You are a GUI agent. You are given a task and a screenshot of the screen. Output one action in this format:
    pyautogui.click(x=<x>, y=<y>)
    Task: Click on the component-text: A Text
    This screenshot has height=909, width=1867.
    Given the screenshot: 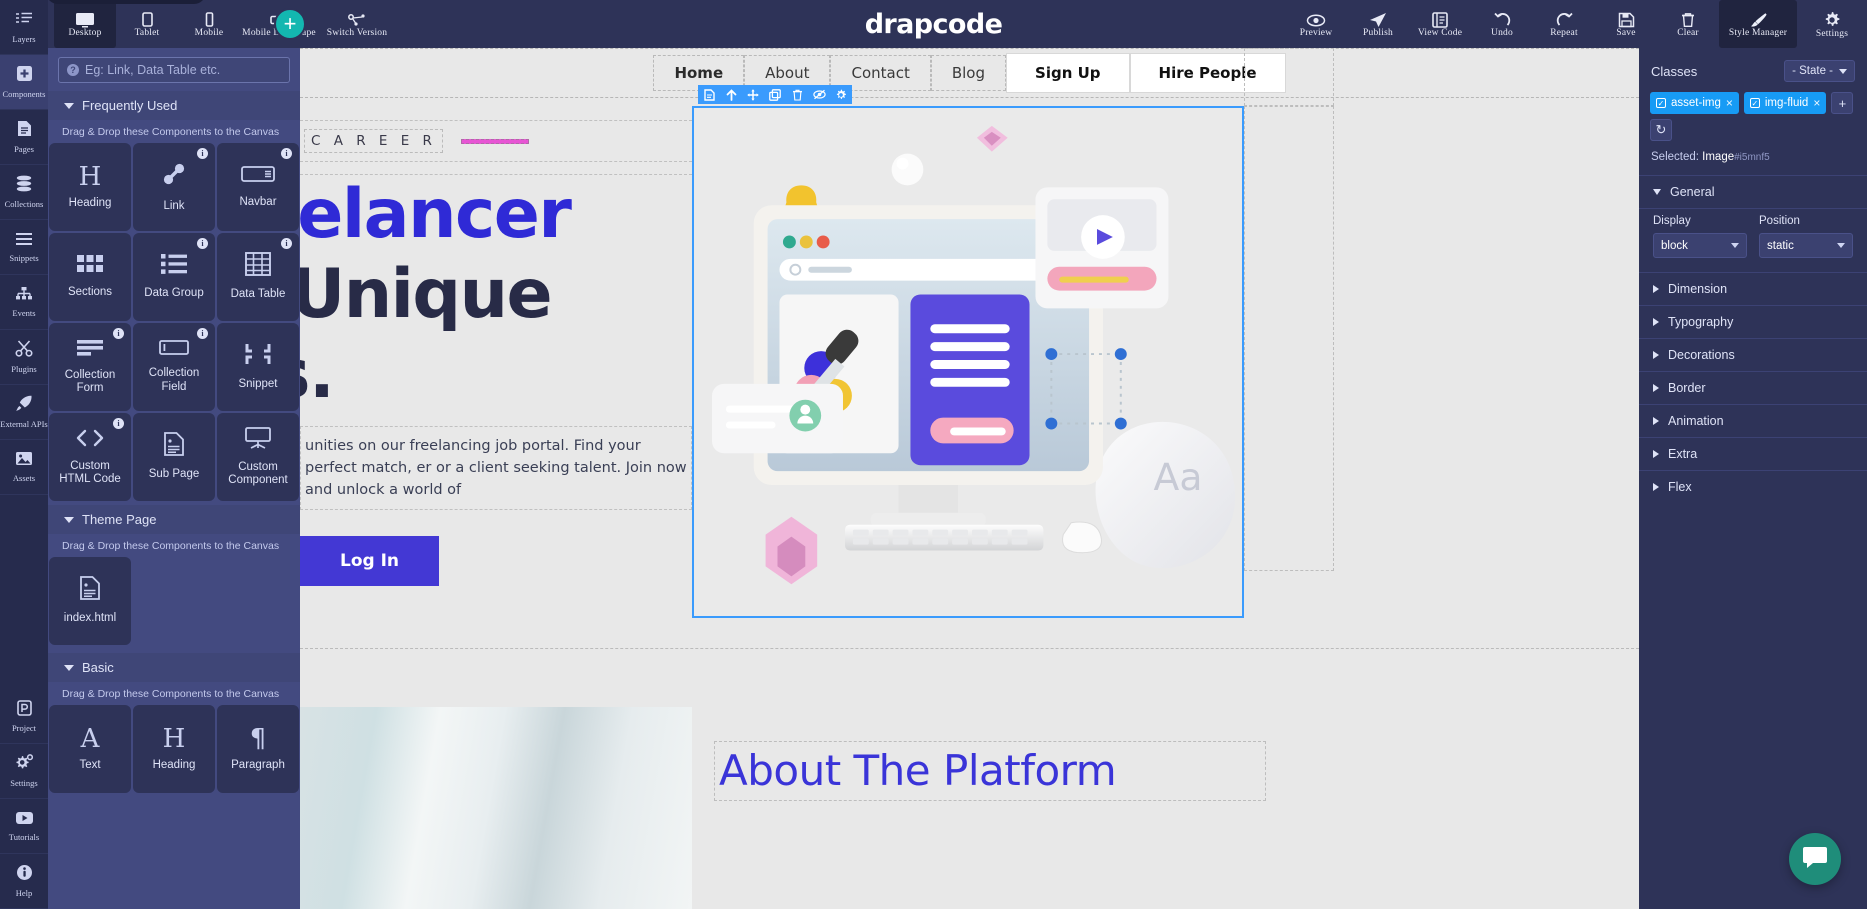 What is the action you would take?
    pyautogui.click(x=90, y=749)
    